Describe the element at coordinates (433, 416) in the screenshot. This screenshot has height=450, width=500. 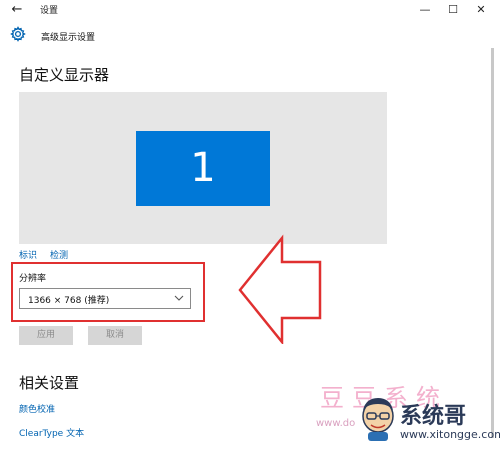
I see `logo-name: 系统哥` at that location.